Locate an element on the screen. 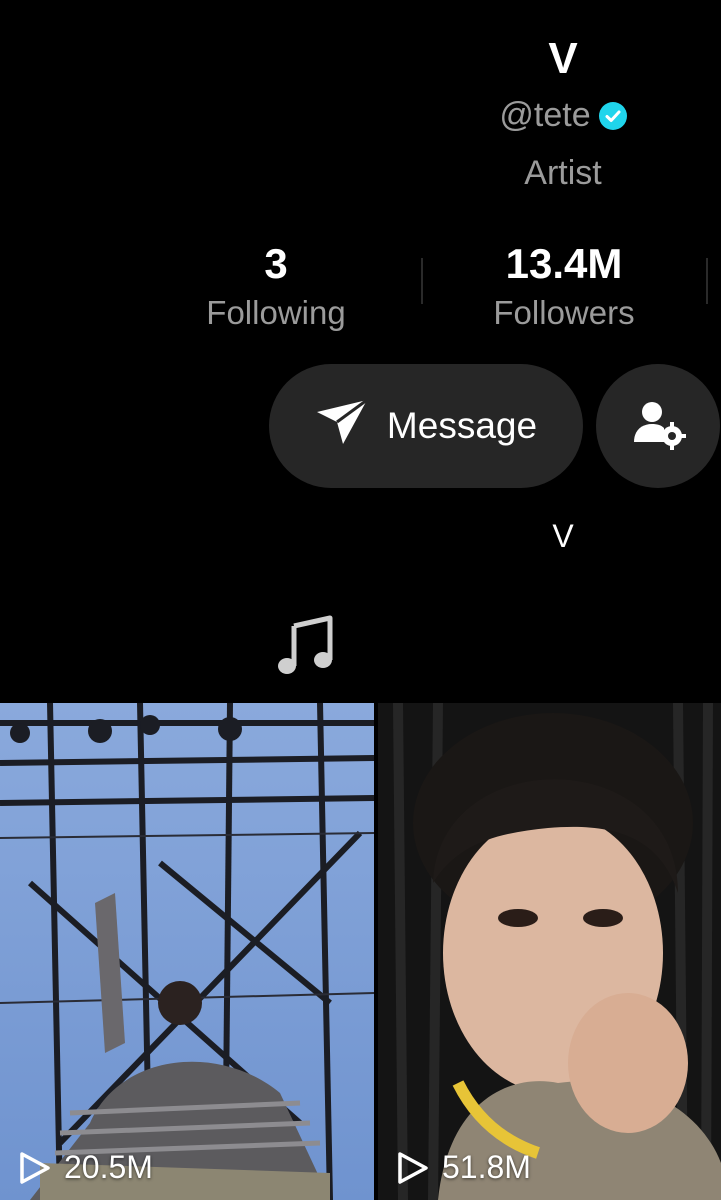 The image size is (721, 1200). followers-stat: 13.4M Followers is located at coordinates (564, 286).